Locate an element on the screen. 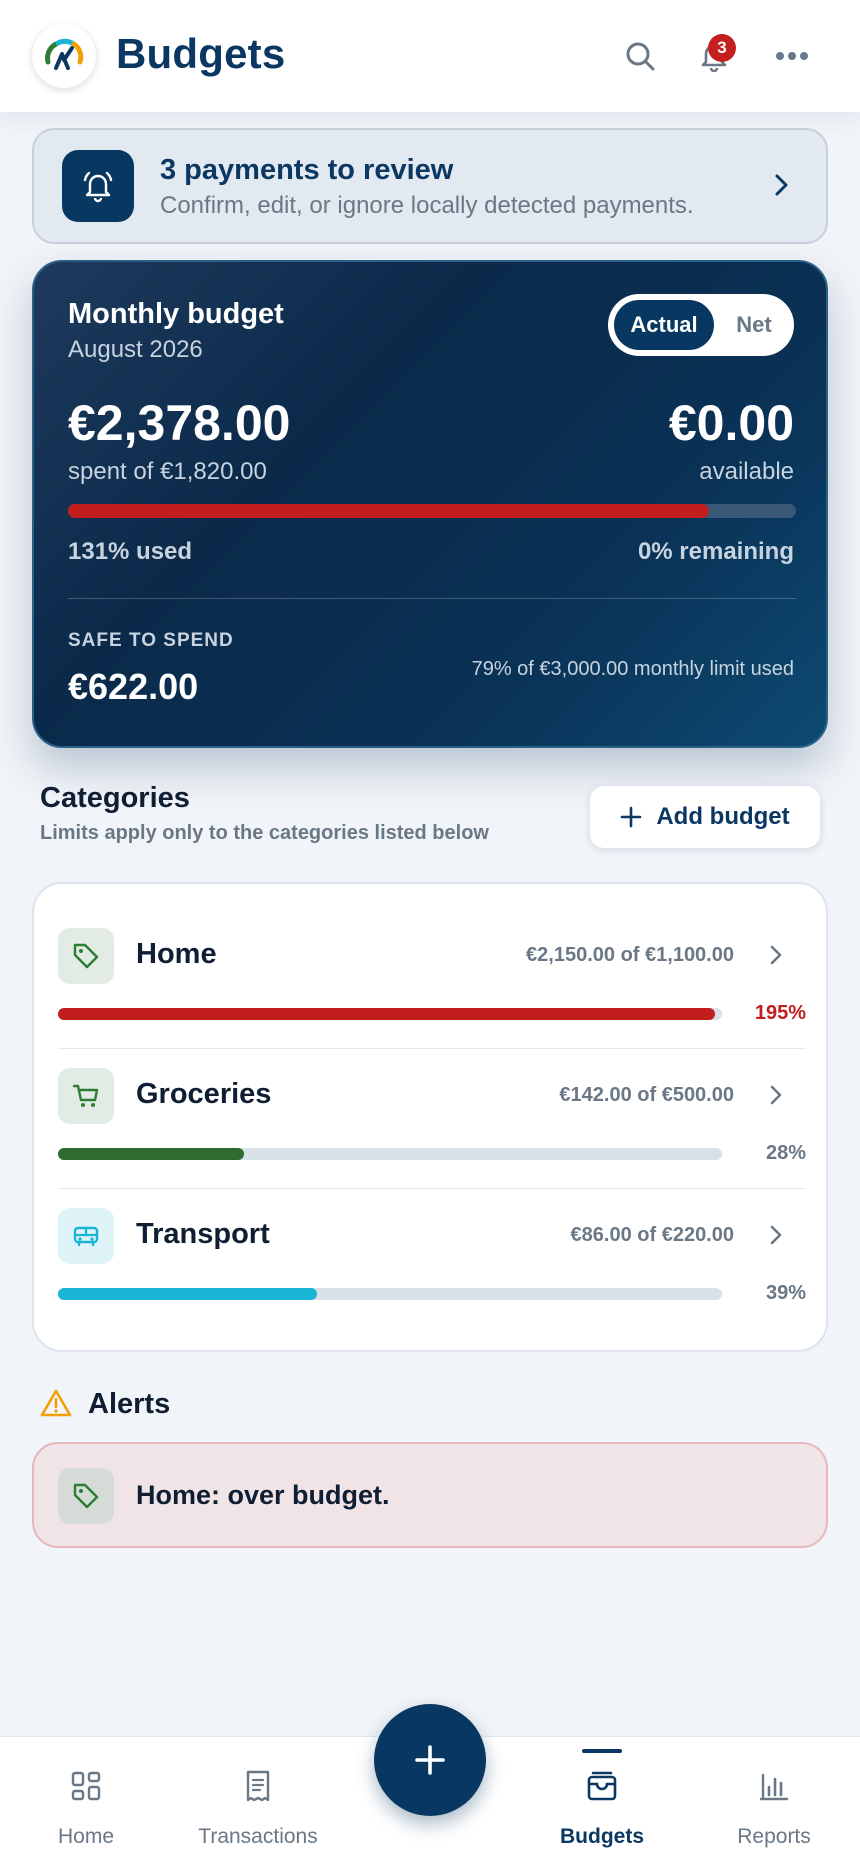 Image resolution: width=860 pixels, height=1864 pixels. card-divider is located at coordinates (432, 598).